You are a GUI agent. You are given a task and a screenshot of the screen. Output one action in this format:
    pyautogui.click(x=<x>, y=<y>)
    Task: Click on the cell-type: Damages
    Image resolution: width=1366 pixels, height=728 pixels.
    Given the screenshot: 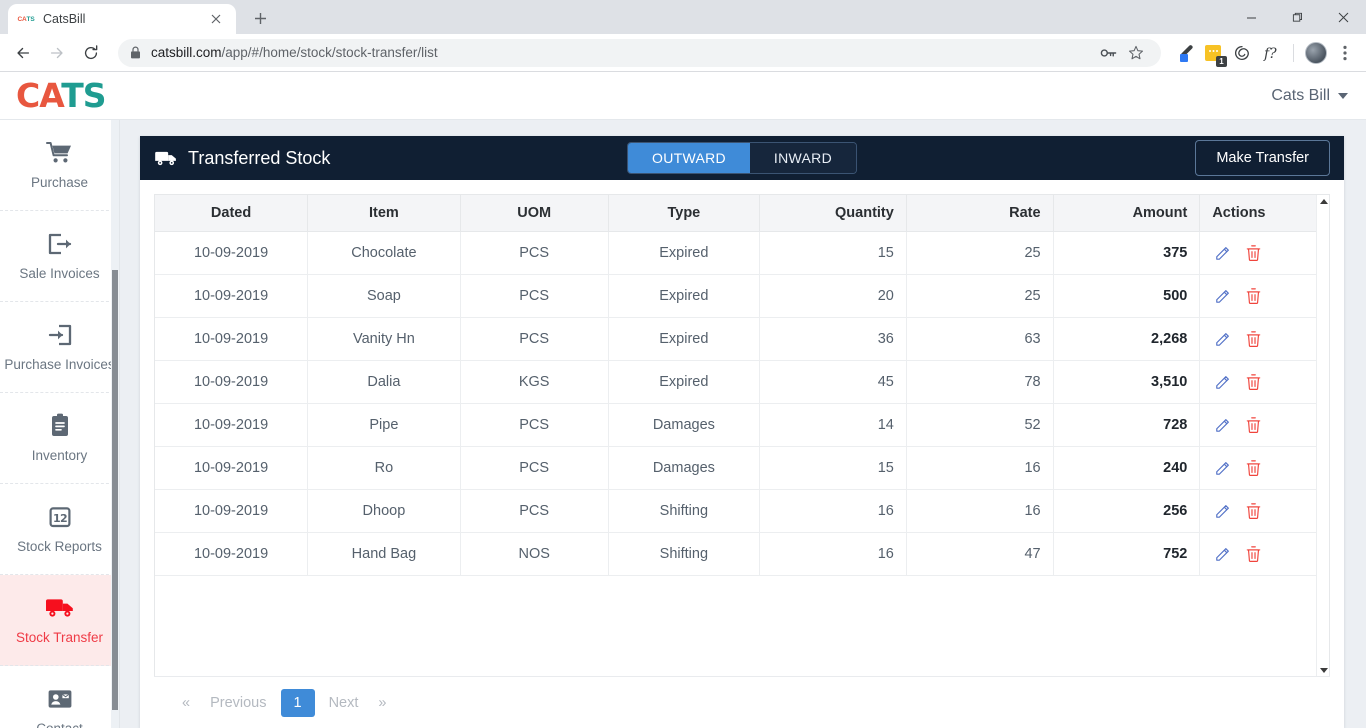 What is the action you would take?
    pyautogui.click(x=684, y=468)
    